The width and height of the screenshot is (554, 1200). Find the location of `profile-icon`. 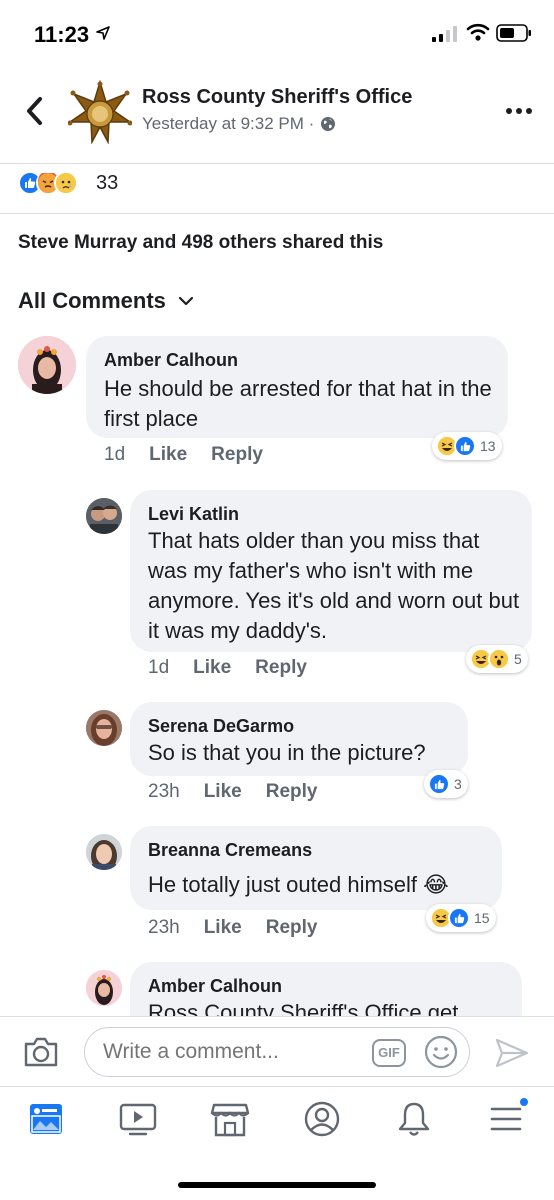

profile-icon is located at coordinates (322, 1119).